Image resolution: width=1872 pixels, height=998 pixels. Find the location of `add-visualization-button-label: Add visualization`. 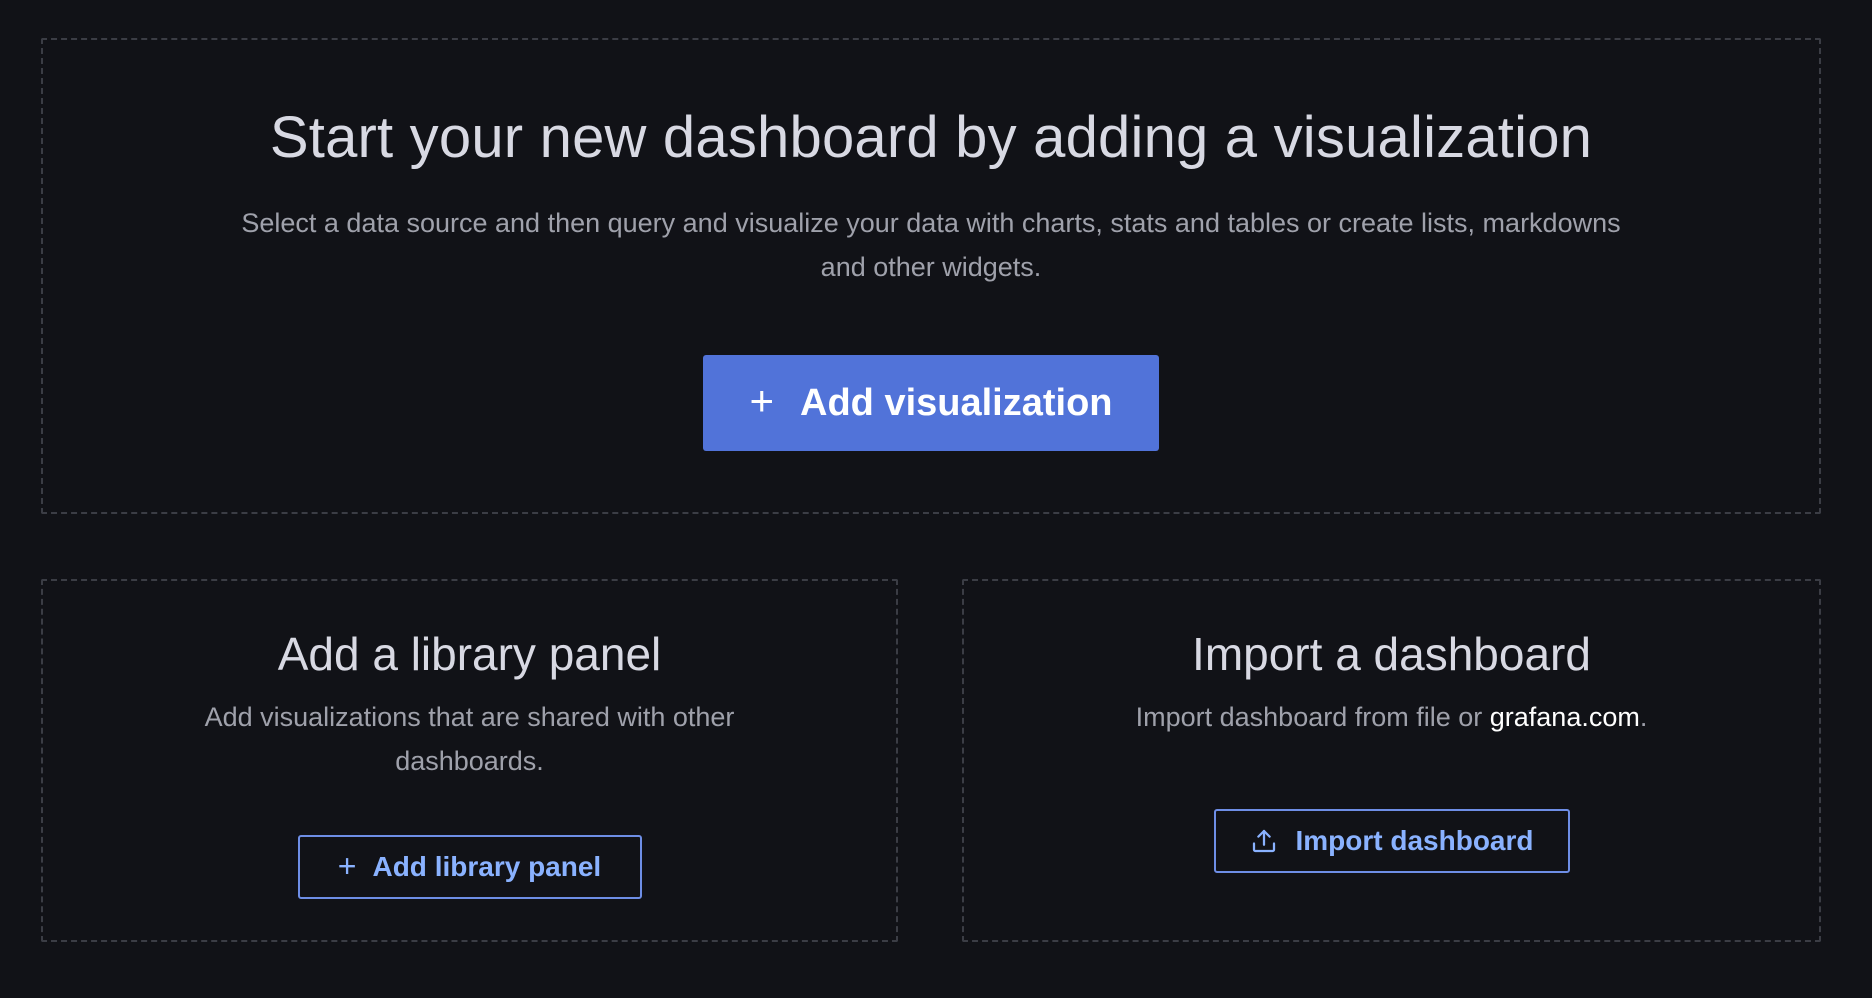

add-visualization-button-label: Add visualization is located at coordinates (956, 402).